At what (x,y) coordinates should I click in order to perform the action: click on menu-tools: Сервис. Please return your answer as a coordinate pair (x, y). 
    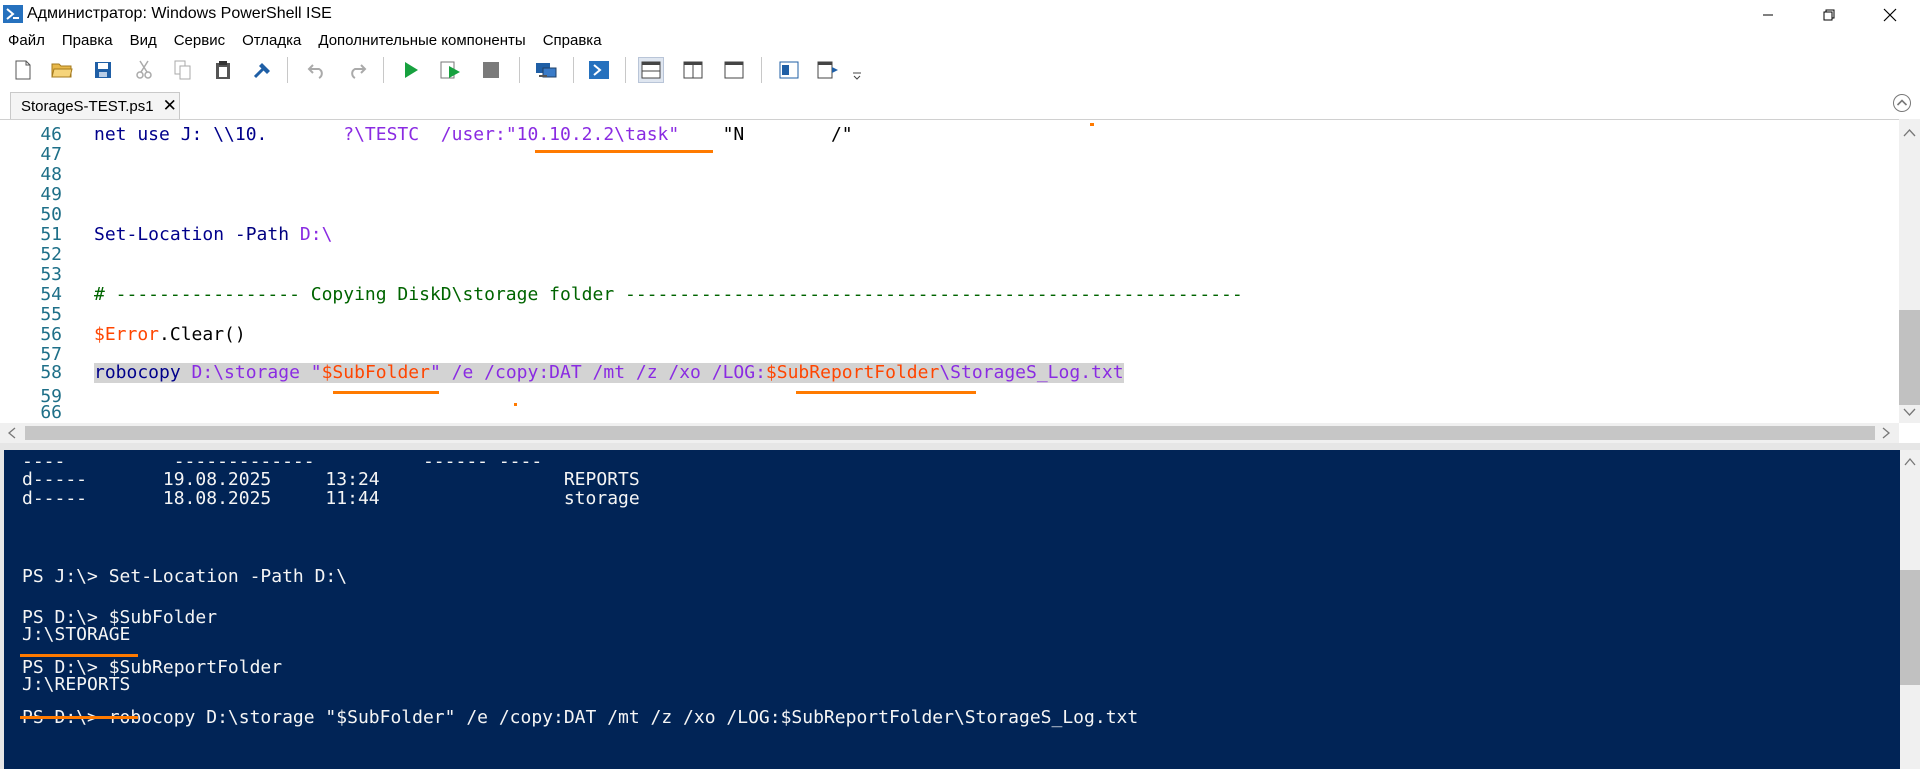
    Looking at the image, I should click on (200, 40).